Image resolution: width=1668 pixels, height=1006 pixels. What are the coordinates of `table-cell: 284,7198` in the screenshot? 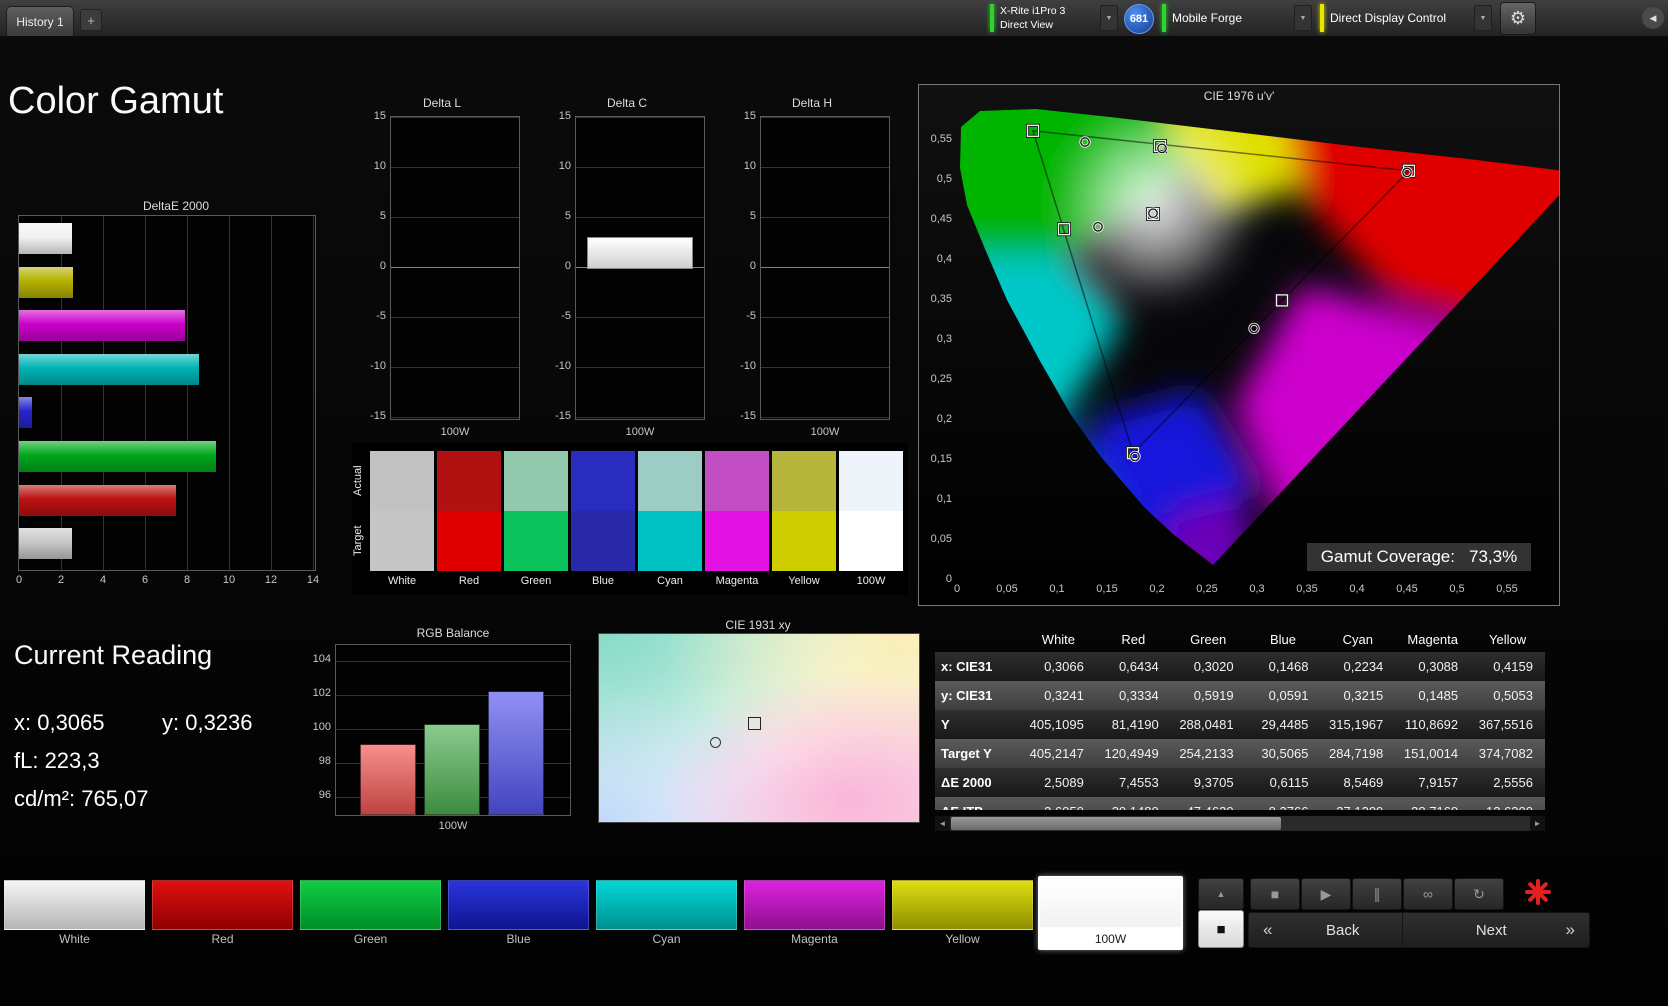 It's located at (1356, 753).